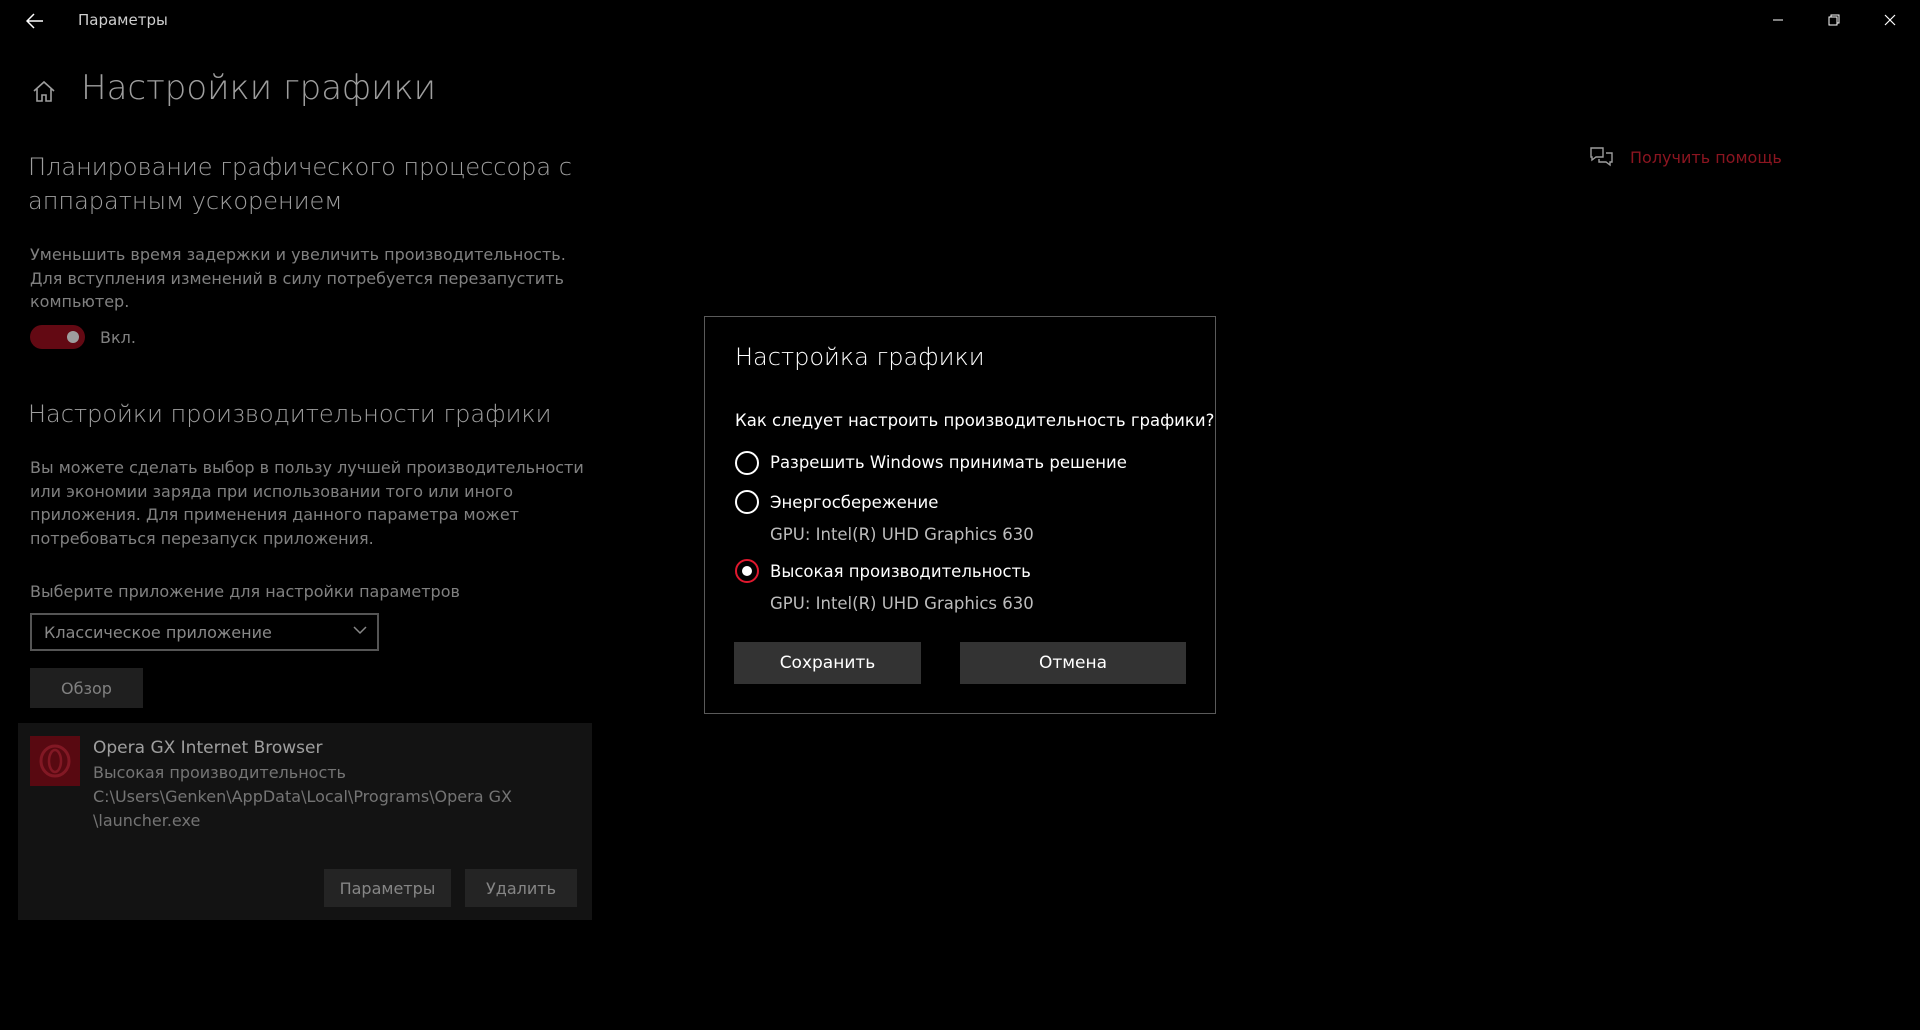 The height and width of the screenshot is (1030, 1920). What do you see at coordinates (902, 603) in the screenshot?
I see `high-performance-gpu: GPU: Intel(R) UHD Graphics 630` at bounding box center [902, 603].